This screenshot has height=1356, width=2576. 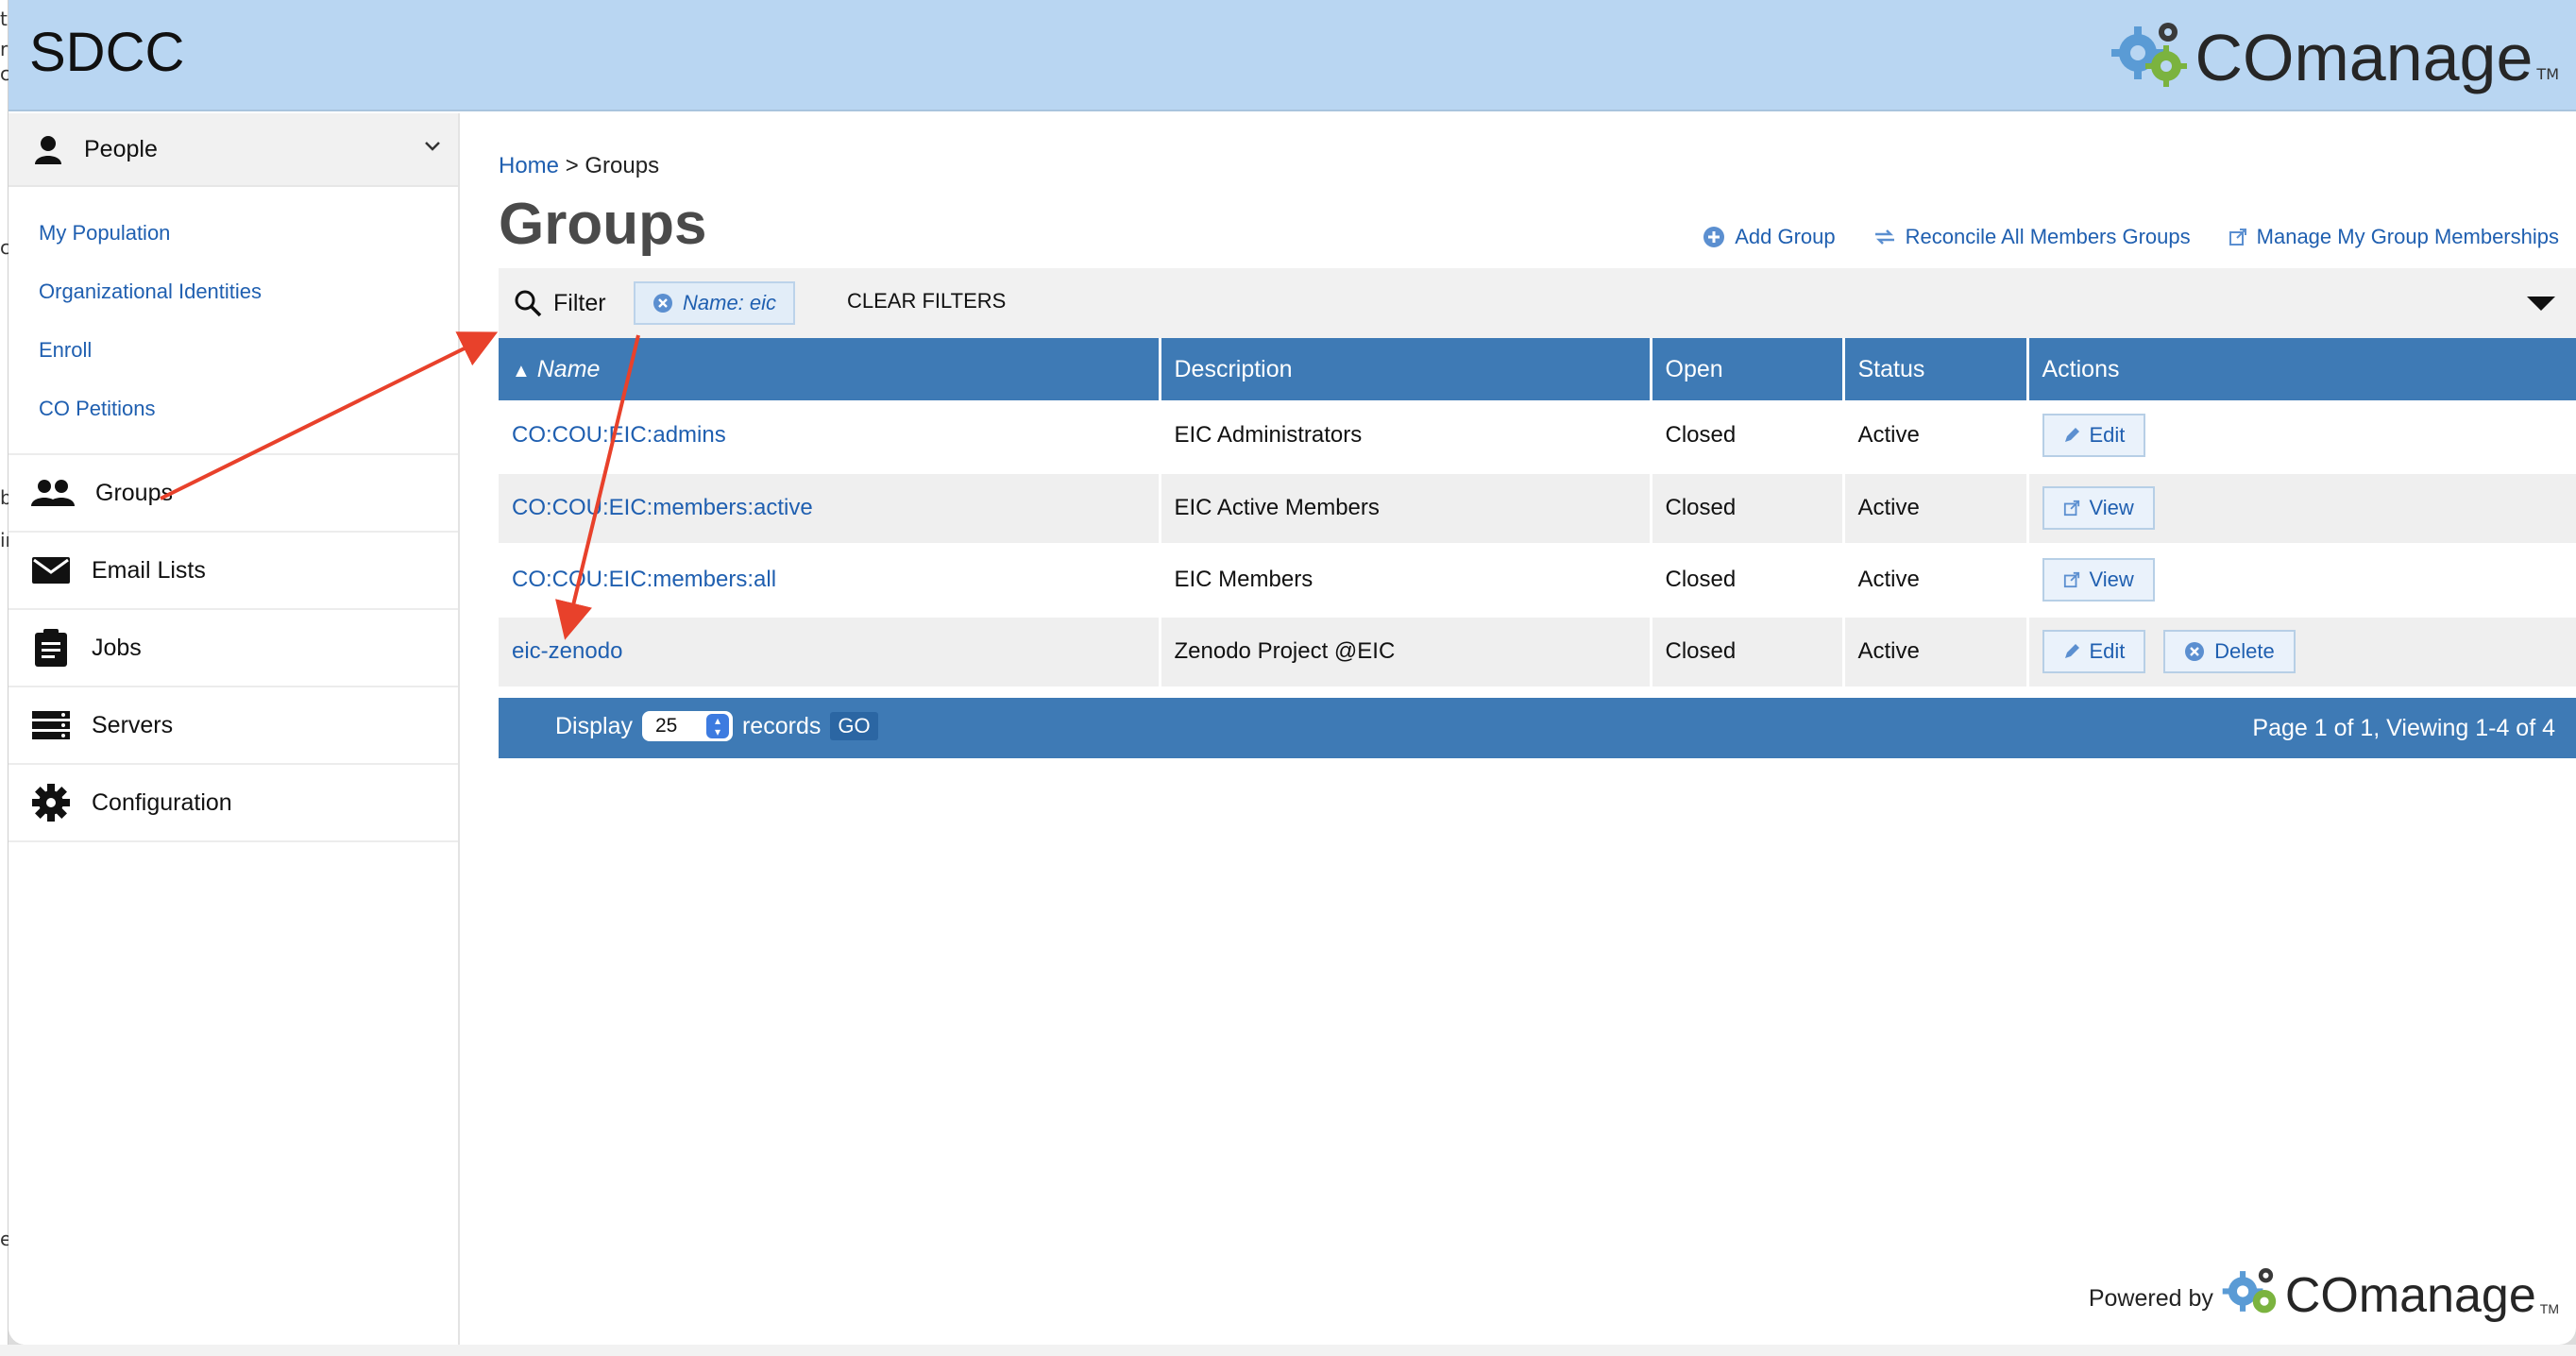 I want to click on clear-filters-button: CLEAR FILTERS, so click(x=926, y=301).